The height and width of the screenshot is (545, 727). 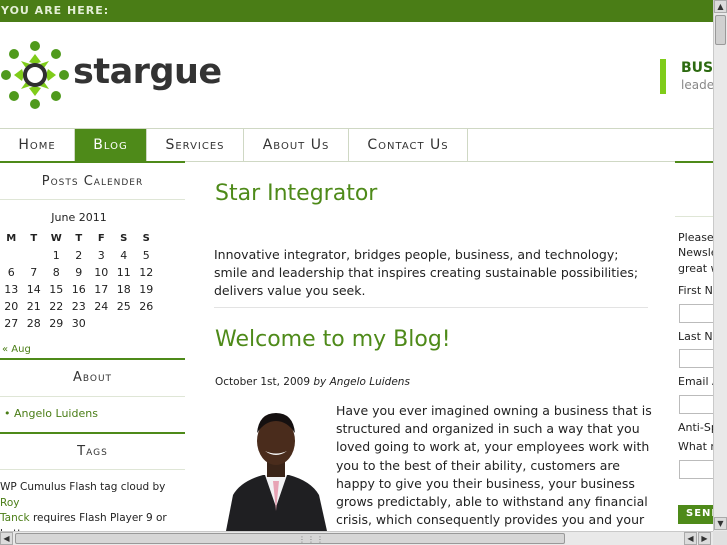 I want to click on vertical-scrollbar: ▲ ▼, so click(x=720, y=265).